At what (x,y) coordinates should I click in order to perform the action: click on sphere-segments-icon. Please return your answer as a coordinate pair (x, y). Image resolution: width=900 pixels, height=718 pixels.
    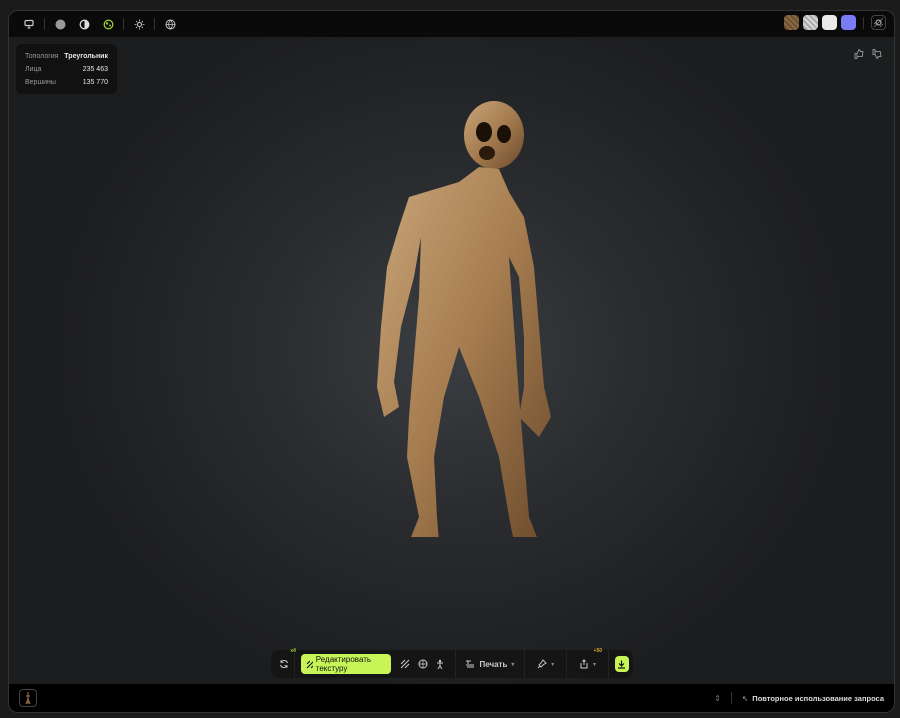
    Looking at the image, I should click on (423, 664).